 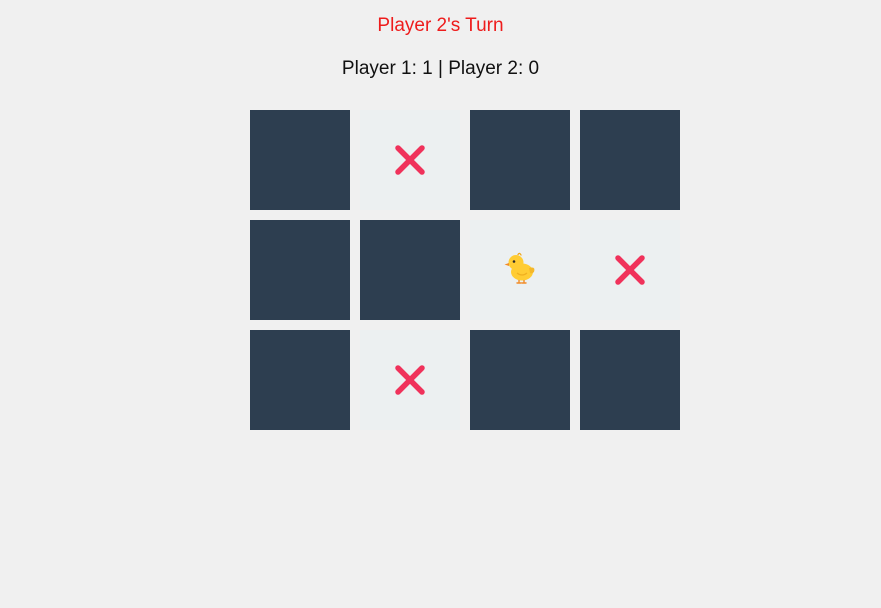 I want to click on scoreboard: Player 1: 1 | Player 2: 0, so click(x=440, y=68).